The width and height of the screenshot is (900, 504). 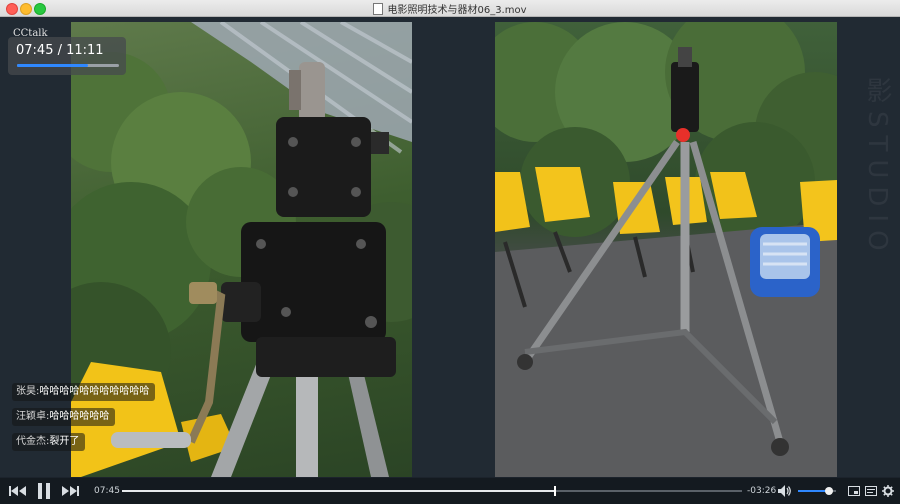 I want to click on seek-bar-played, so click(x=338, y=491).